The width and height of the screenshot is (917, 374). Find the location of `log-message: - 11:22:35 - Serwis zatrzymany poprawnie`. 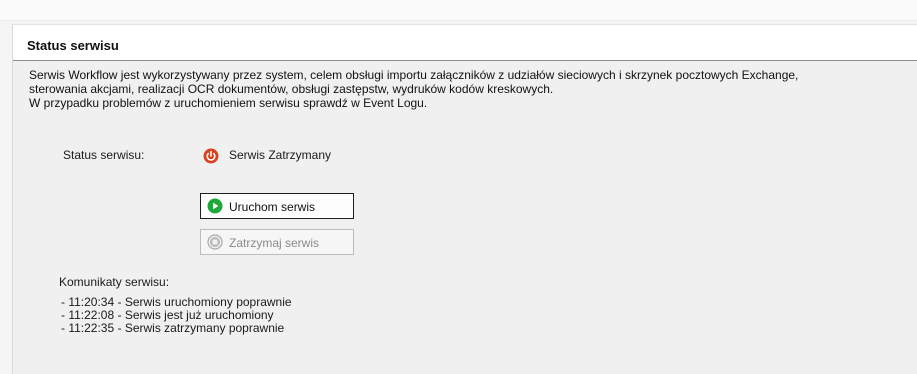

log-message: - 11:22:35 - Serwis zatrzymany poprawnie is located at coordinates (173, 328).